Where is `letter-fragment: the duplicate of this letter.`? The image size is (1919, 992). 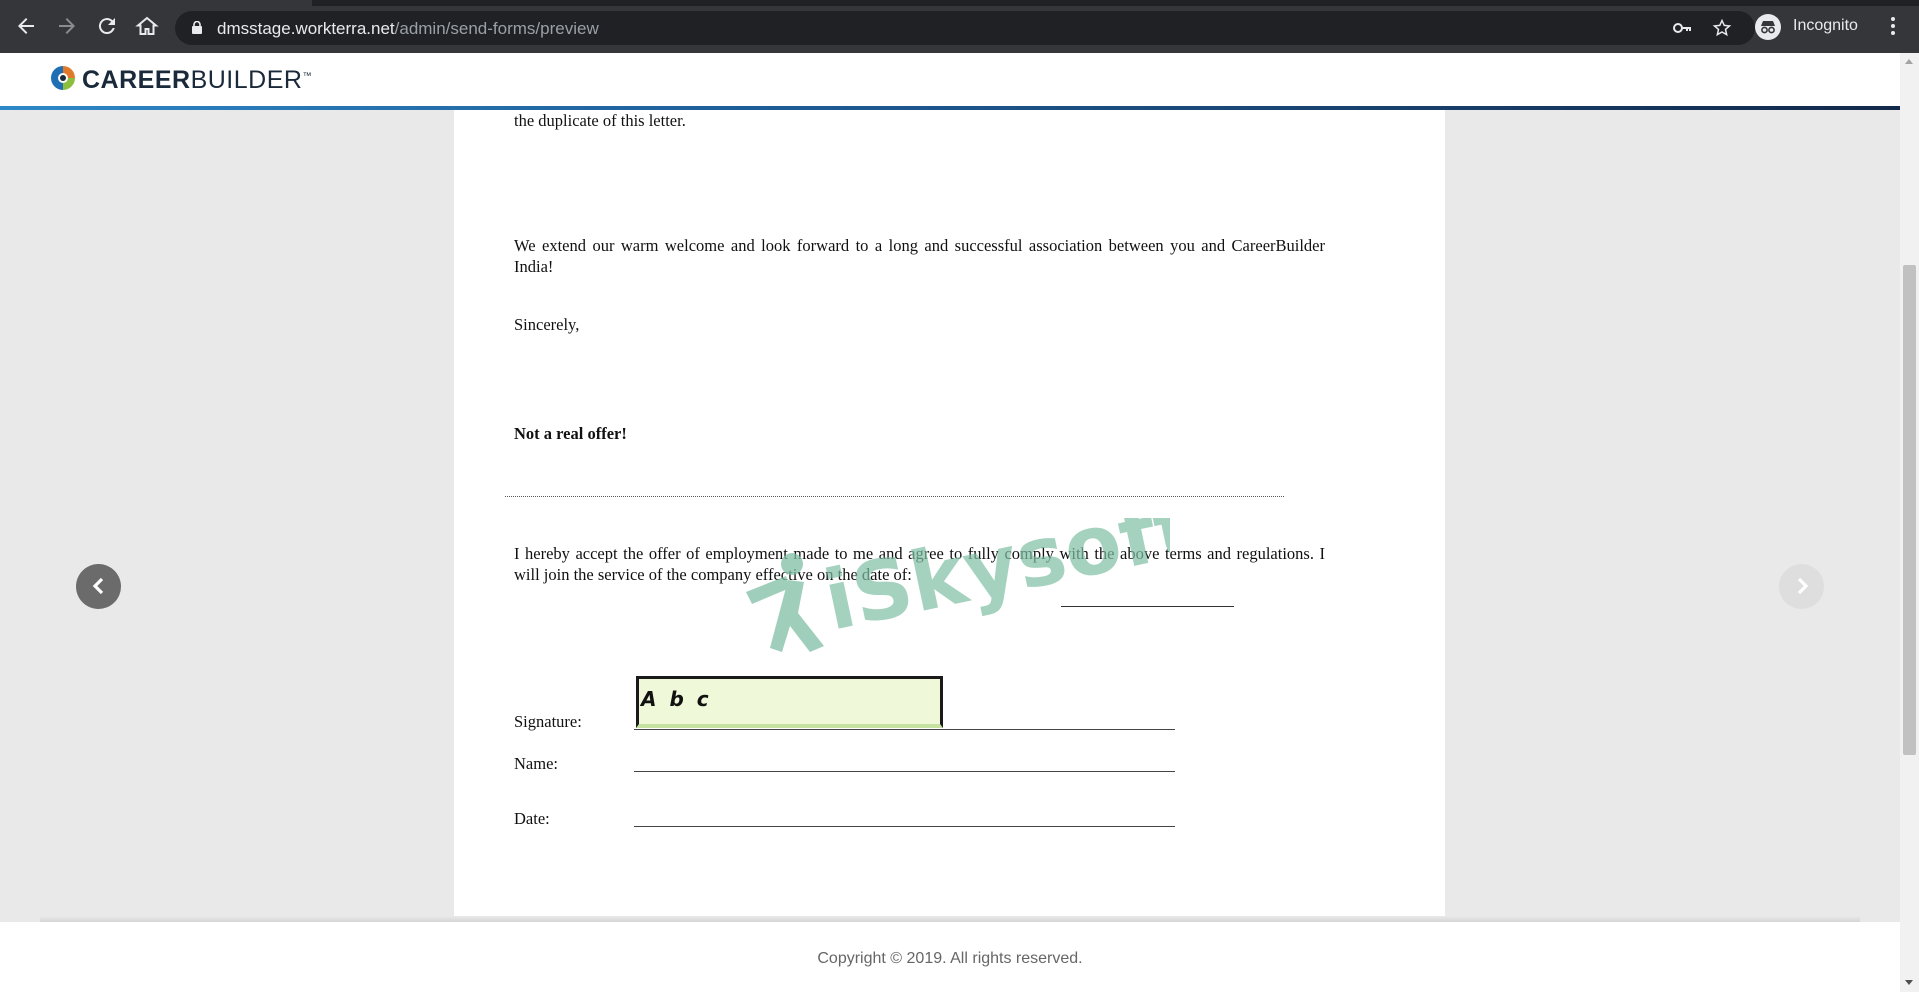
letter-fragment: the duplicate of this letter. is located at coordinates (600, 120).